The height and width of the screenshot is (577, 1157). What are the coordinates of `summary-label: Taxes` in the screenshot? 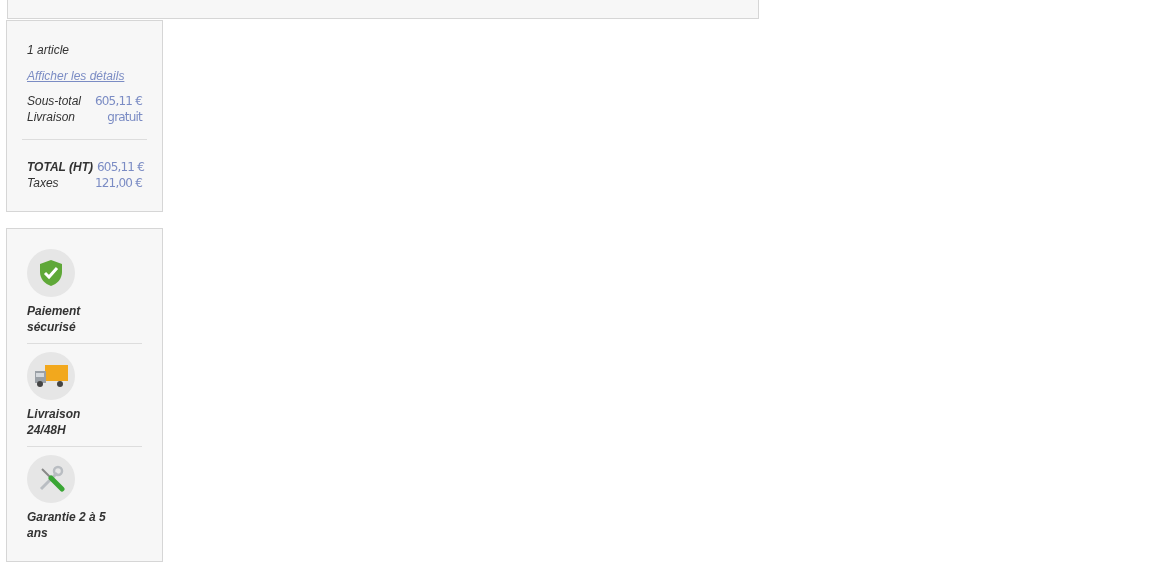 It's located at (43, 183).